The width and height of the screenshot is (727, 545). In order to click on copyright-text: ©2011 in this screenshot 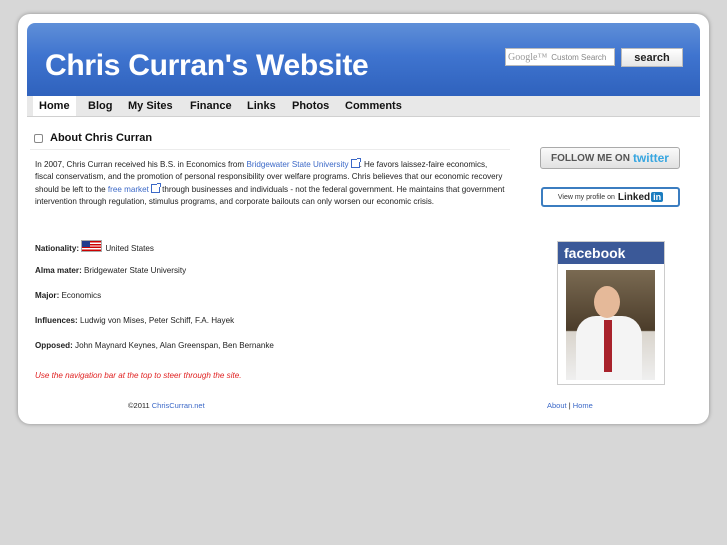, I will do `click(139, 405)`.